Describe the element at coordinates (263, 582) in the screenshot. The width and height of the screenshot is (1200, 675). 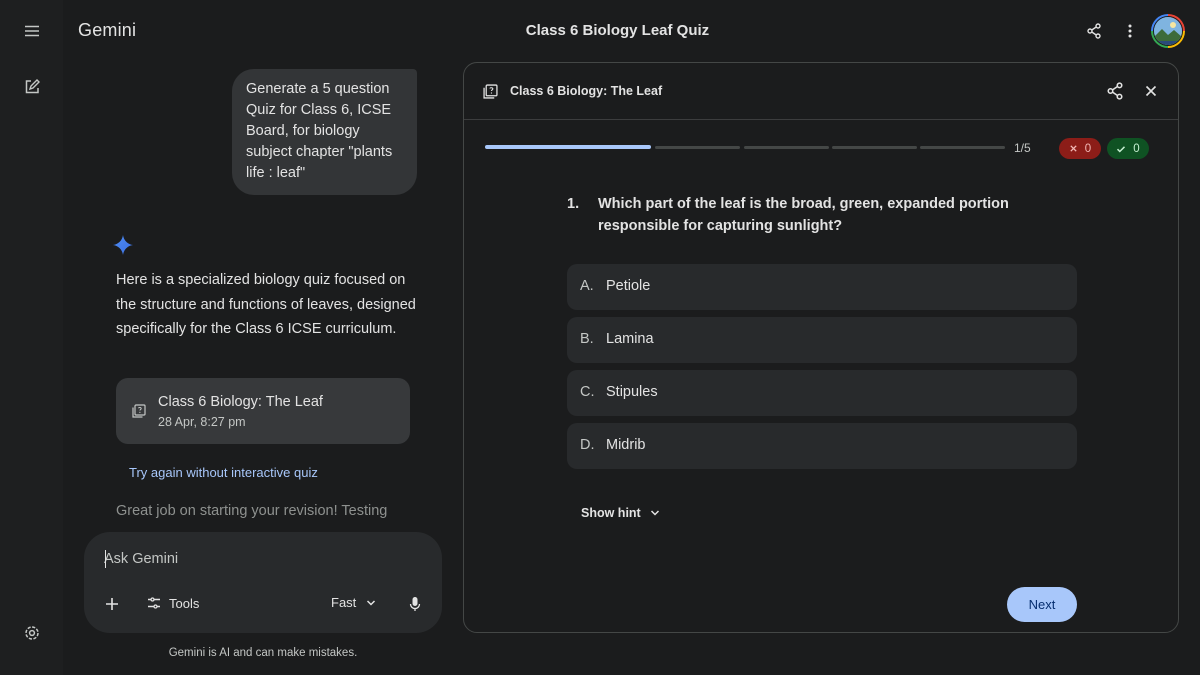
I see `prompt-composer: Ask Gemini Tools Fast` at that location.